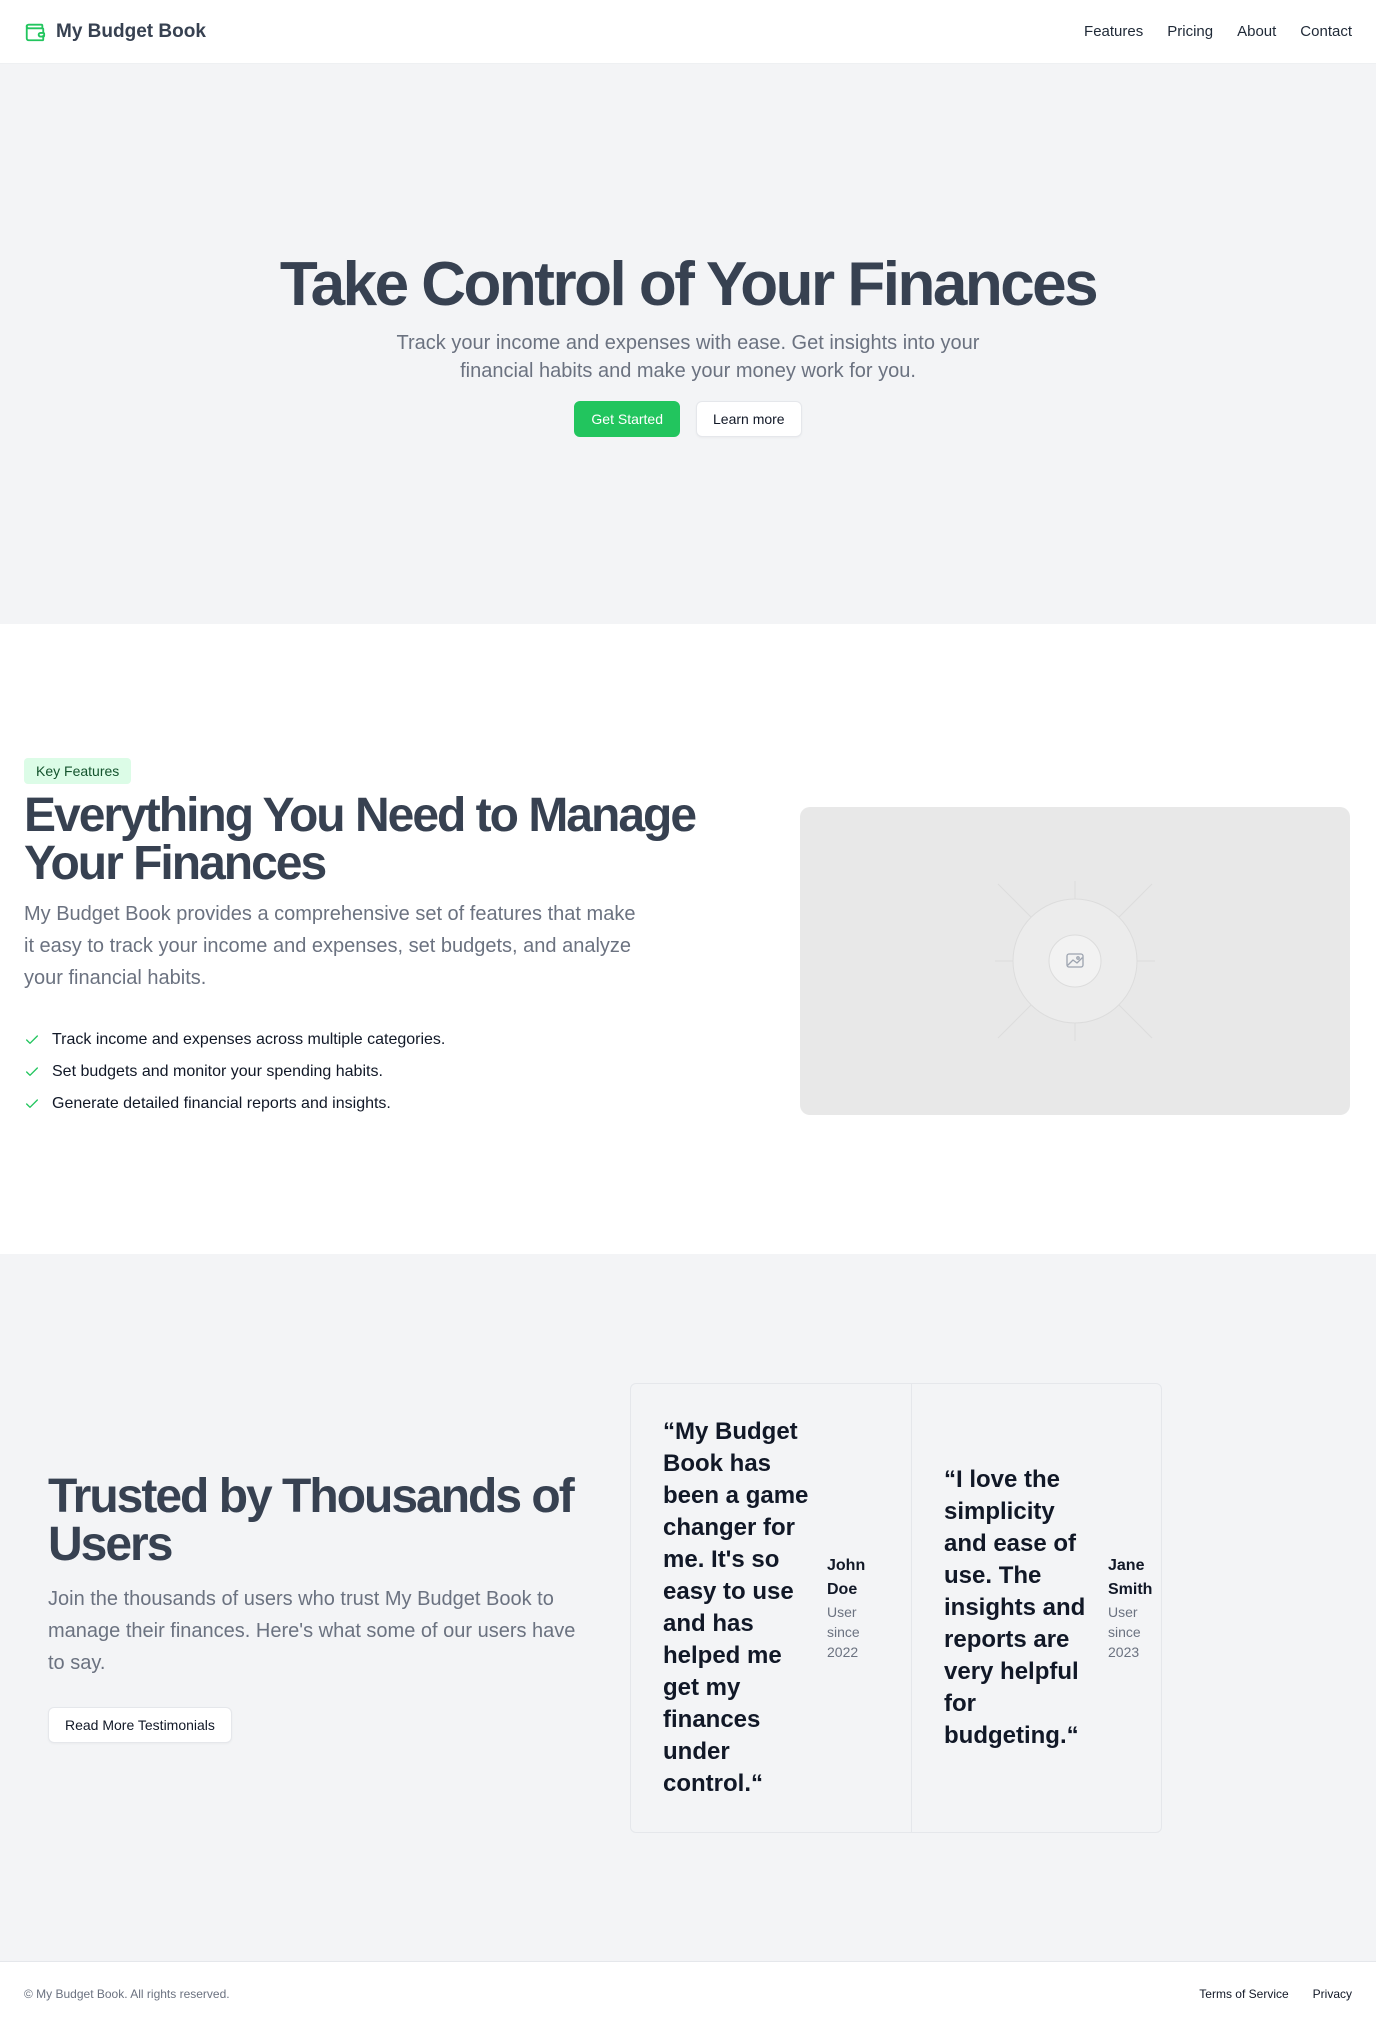 This screenshot has height=2025, width=1376. Describe the element at coordinates (749, 419) in the screenshot. I see `learn-more-button: Learn more` at that location.